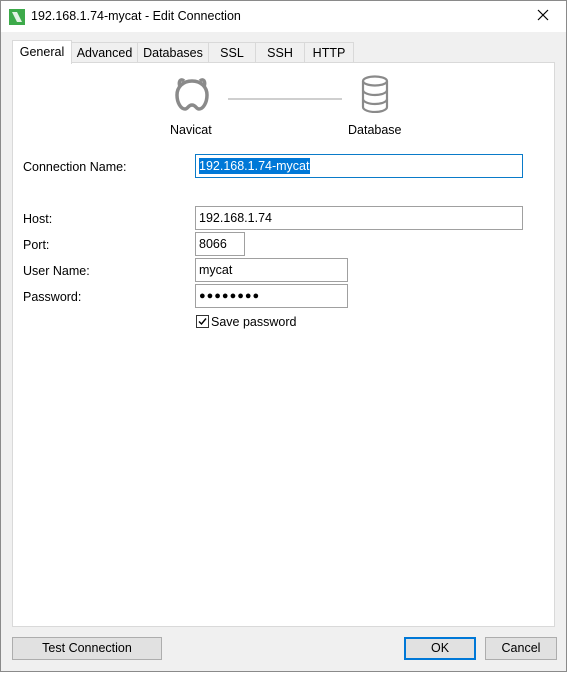 The image size is (567, 680). What do you see at coordinates (375, 94) in the screenshot?
I see `database-icon` at bounding box center [375, 94].